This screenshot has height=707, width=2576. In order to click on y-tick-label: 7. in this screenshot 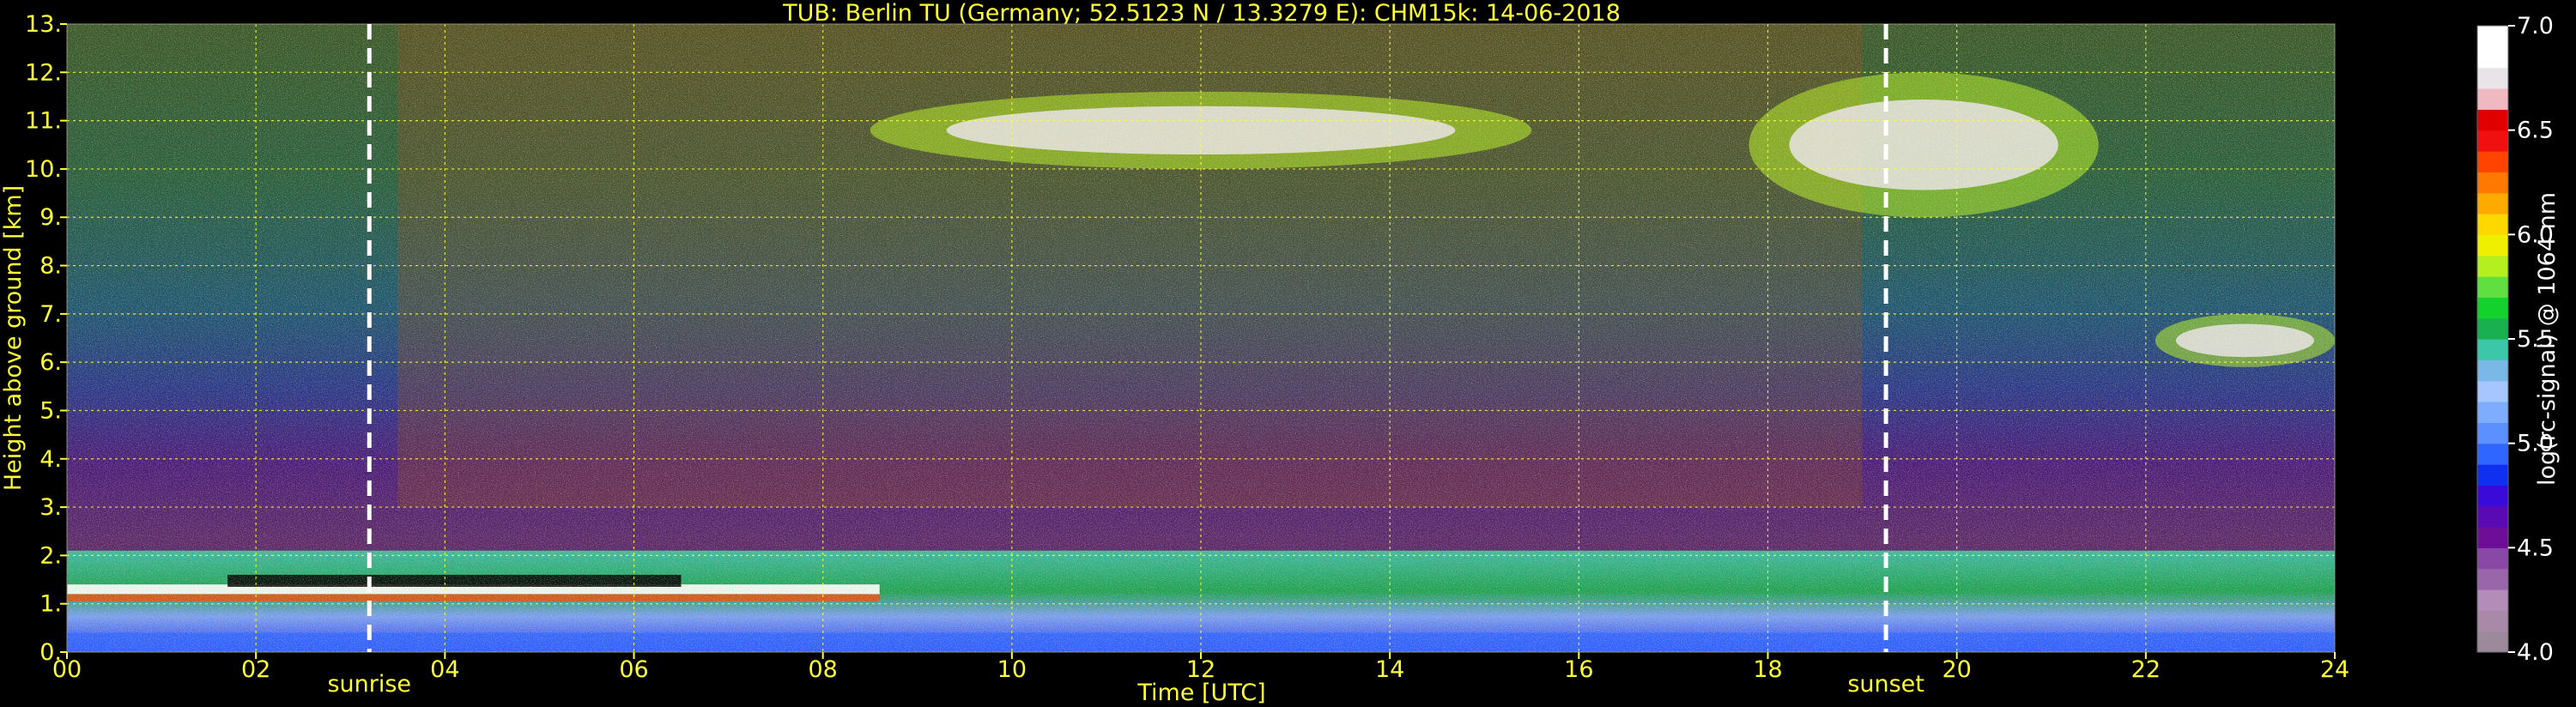, I will do `click(50, 314)`.